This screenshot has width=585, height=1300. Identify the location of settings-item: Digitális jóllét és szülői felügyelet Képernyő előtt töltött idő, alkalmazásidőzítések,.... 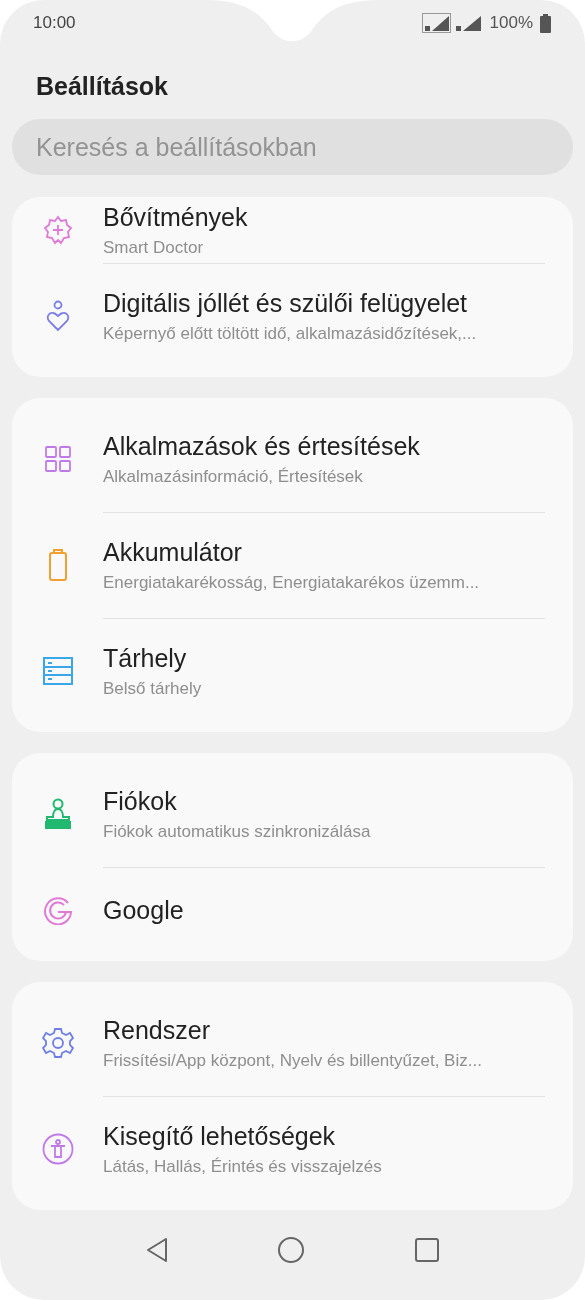
(292, 316).